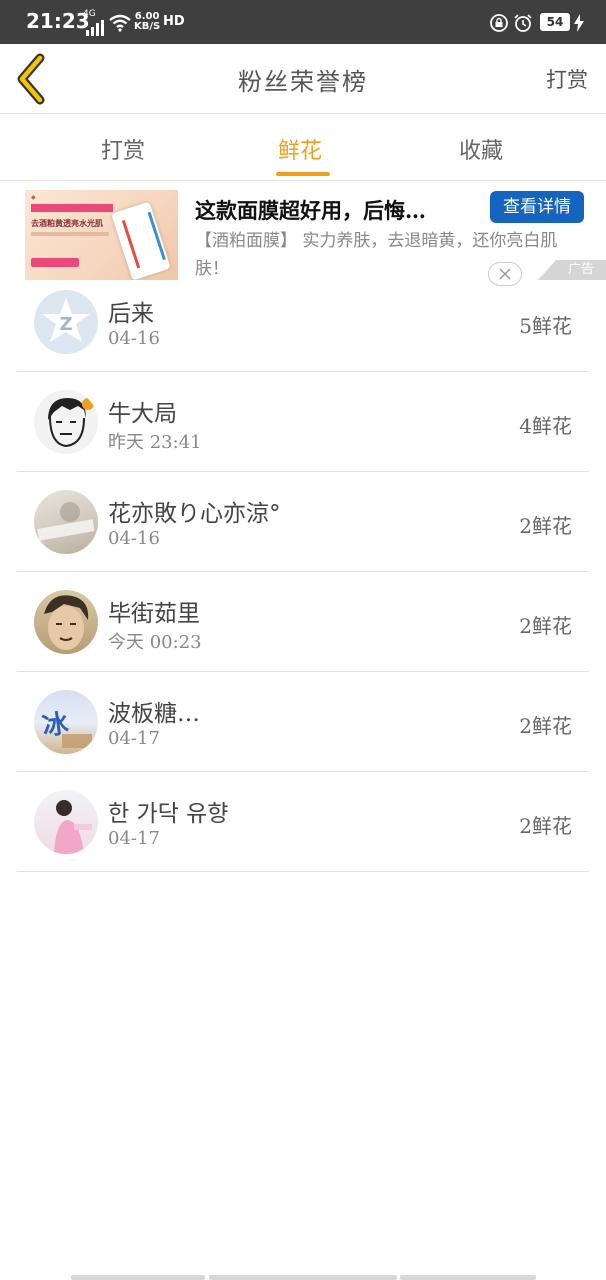  What do you see at coordinates (33, 197) in the screenshot?
I see `ad-image-brand: ◆` at bounding box center [33, 197].